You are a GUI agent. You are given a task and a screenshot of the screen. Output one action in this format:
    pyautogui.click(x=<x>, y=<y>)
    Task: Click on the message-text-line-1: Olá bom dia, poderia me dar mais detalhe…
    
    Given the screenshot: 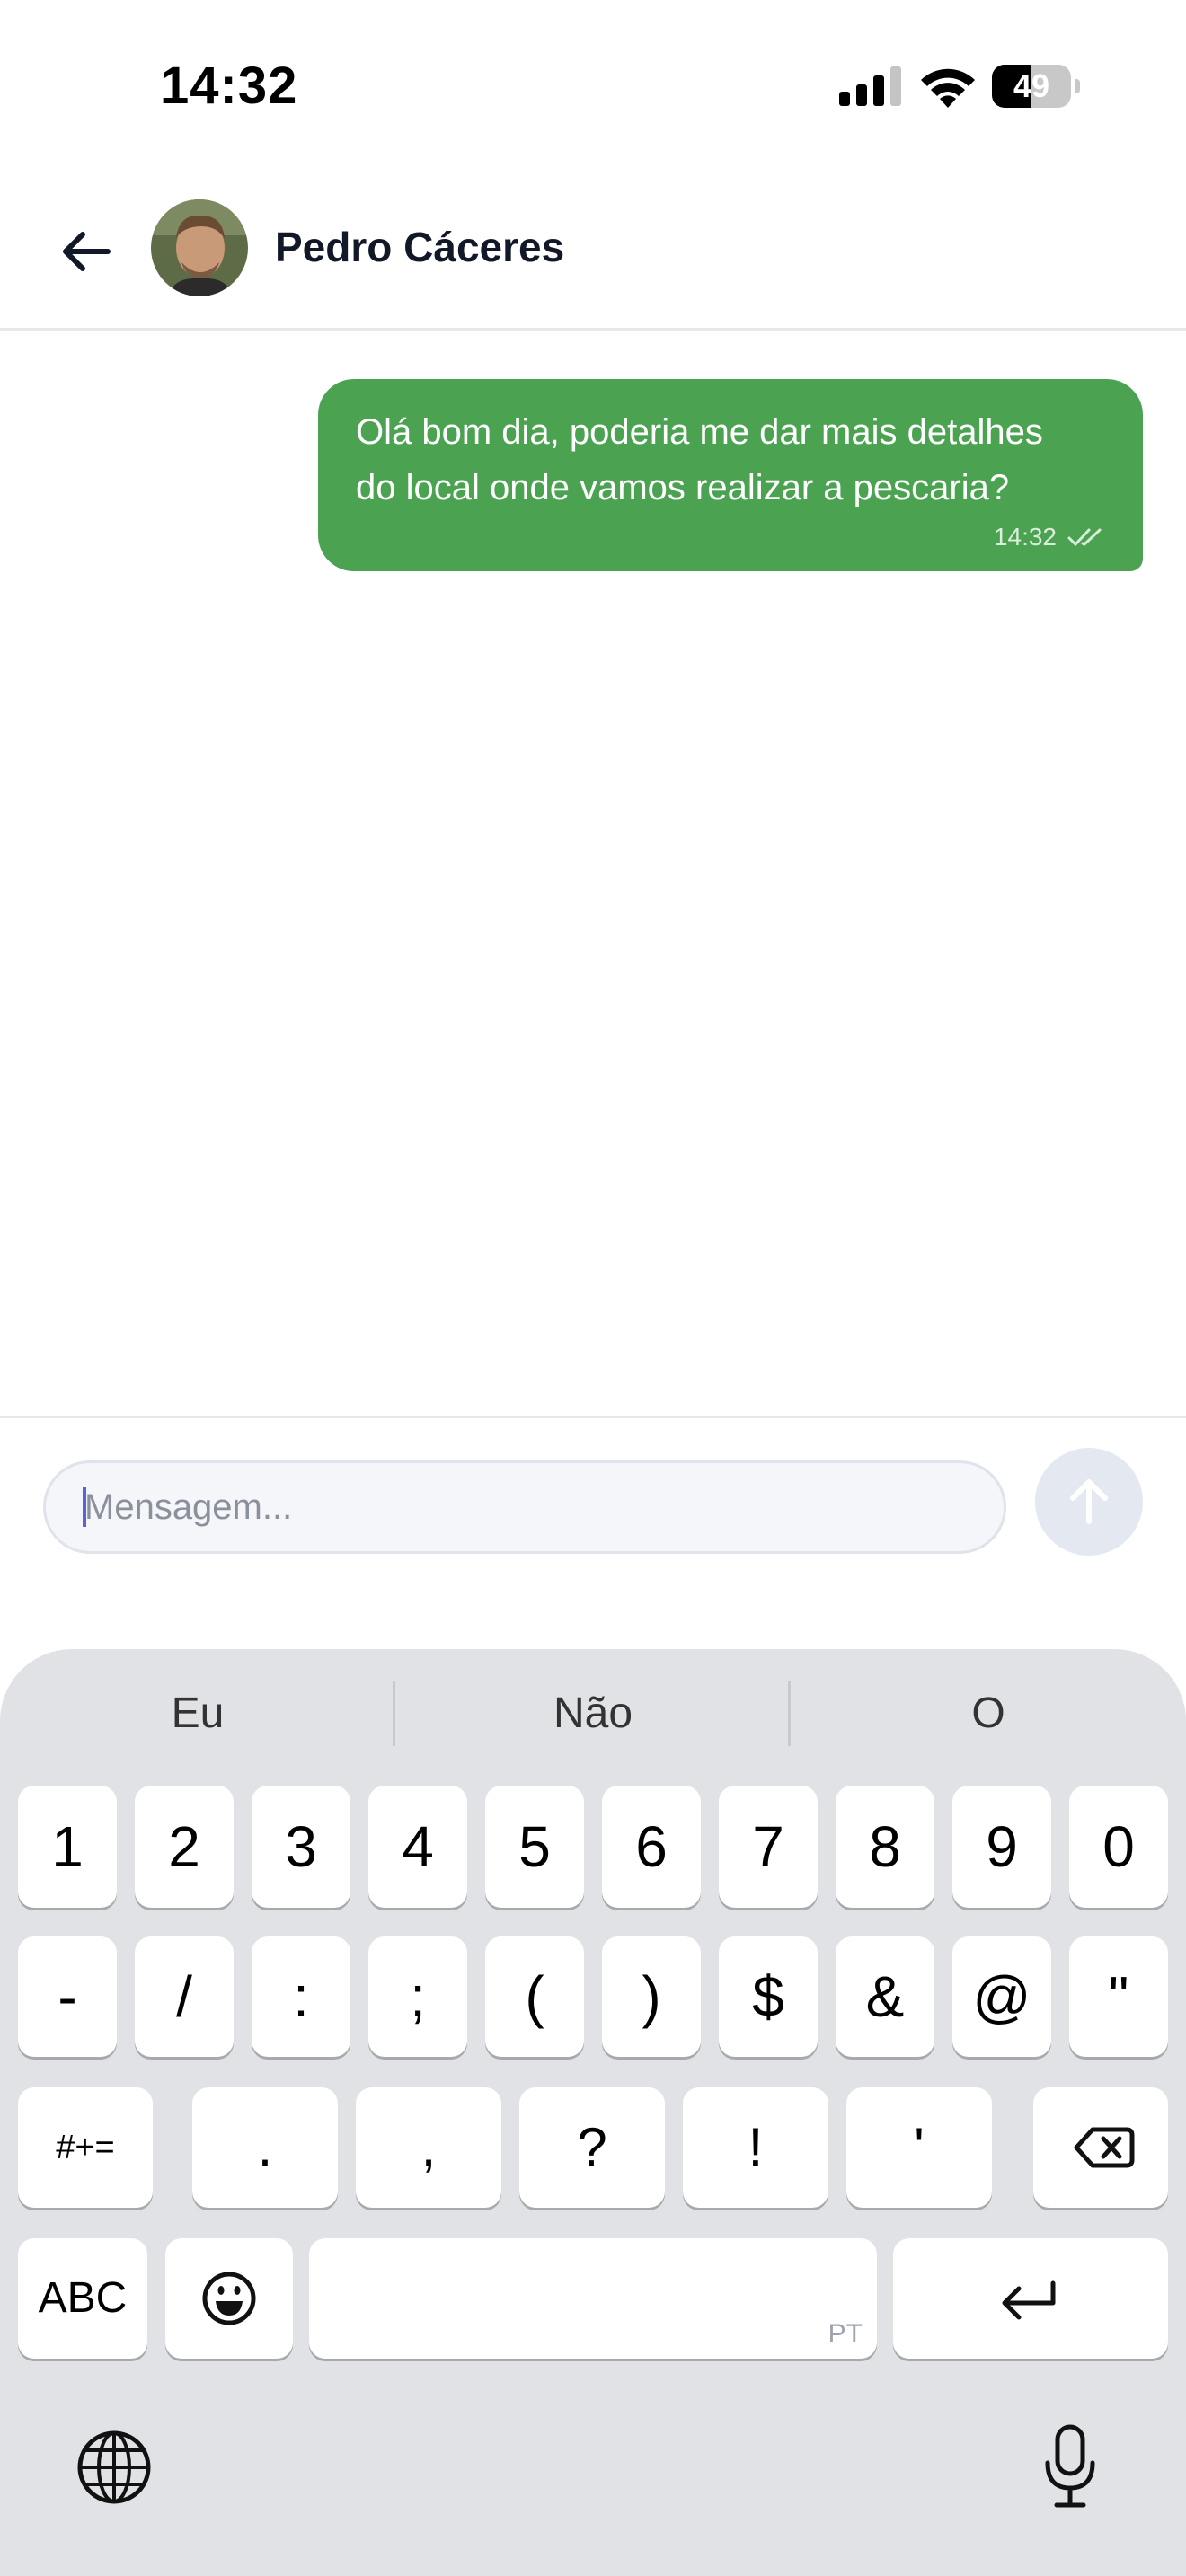 What is the action you would take?
    pyautogui.click(x=699, y=432)
    